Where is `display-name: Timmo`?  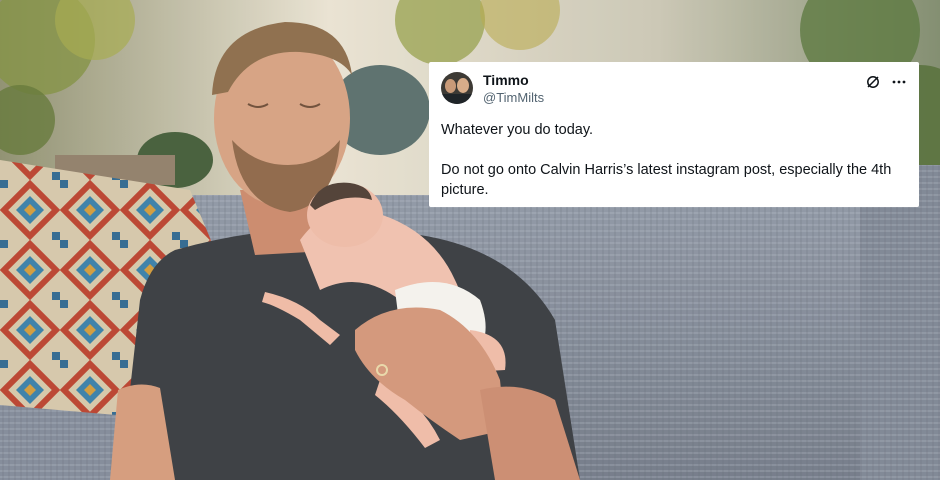 display-name: Timmo is located at coordinates (513, 80).